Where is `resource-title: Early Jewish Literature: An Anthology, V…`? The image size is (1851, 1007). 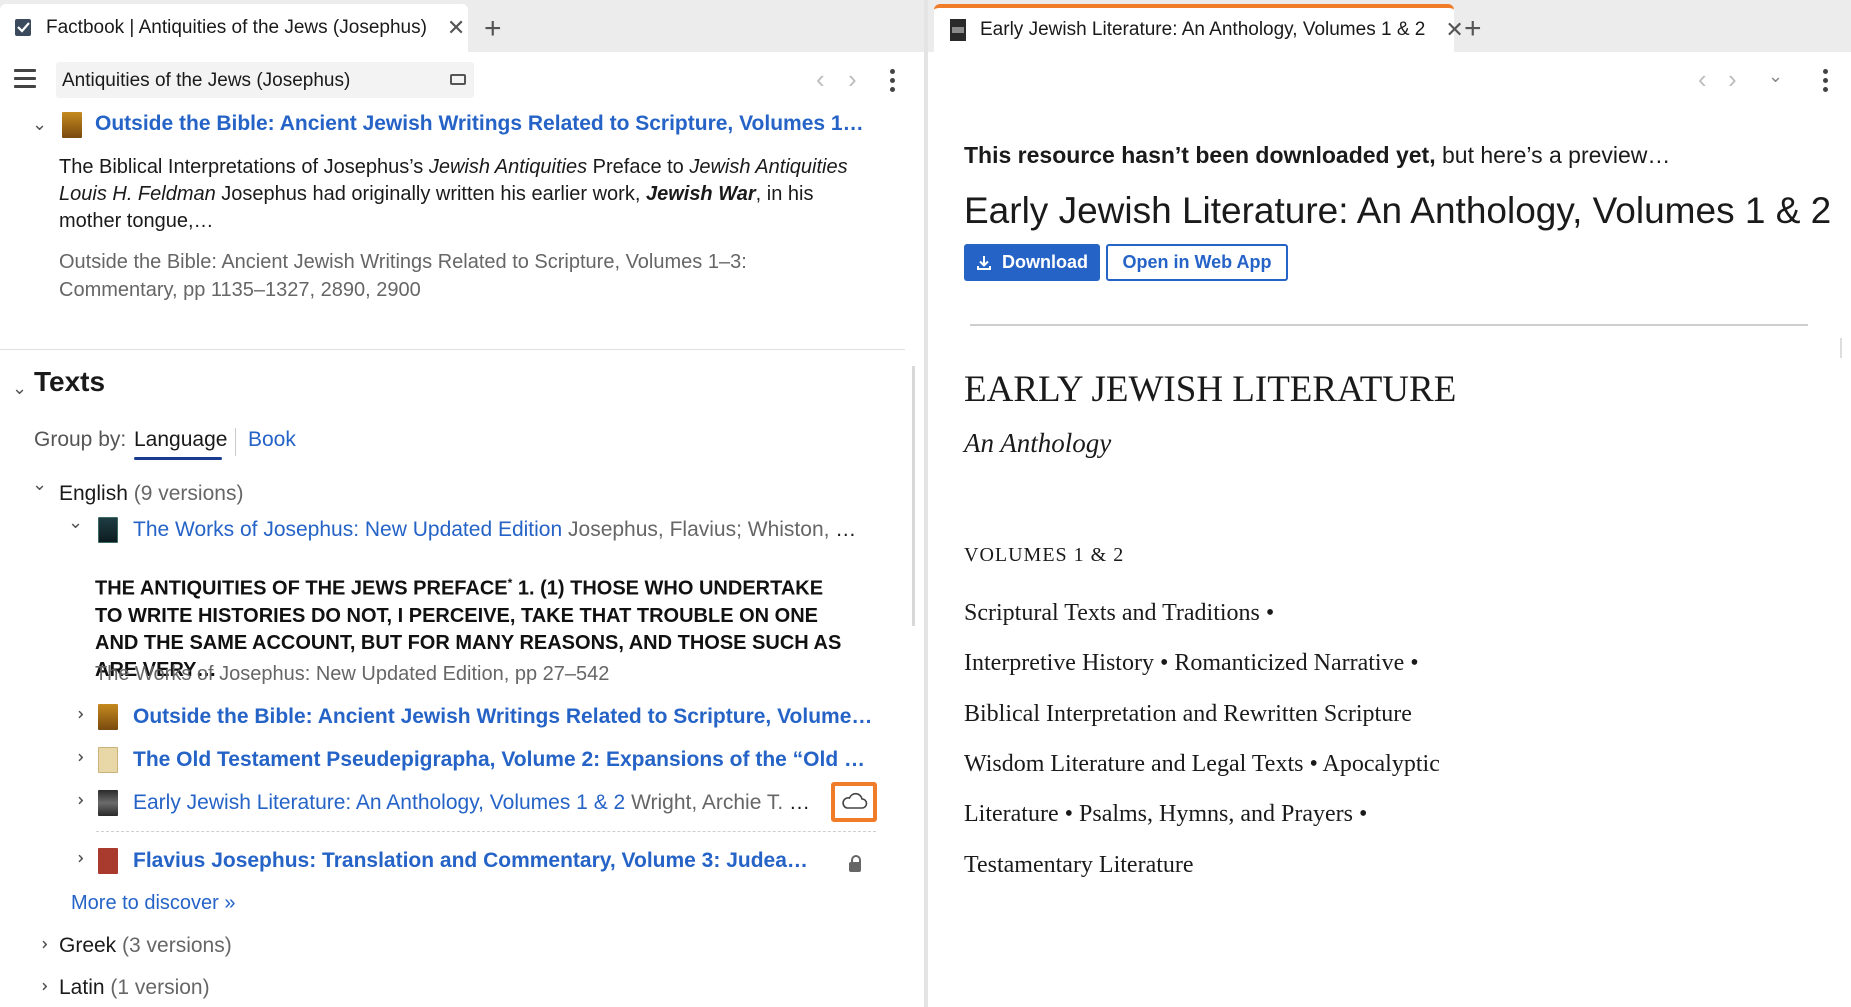 resource-title: Early Jewish Literature: An Anthology, V… is located at coordinates (1398, 210).